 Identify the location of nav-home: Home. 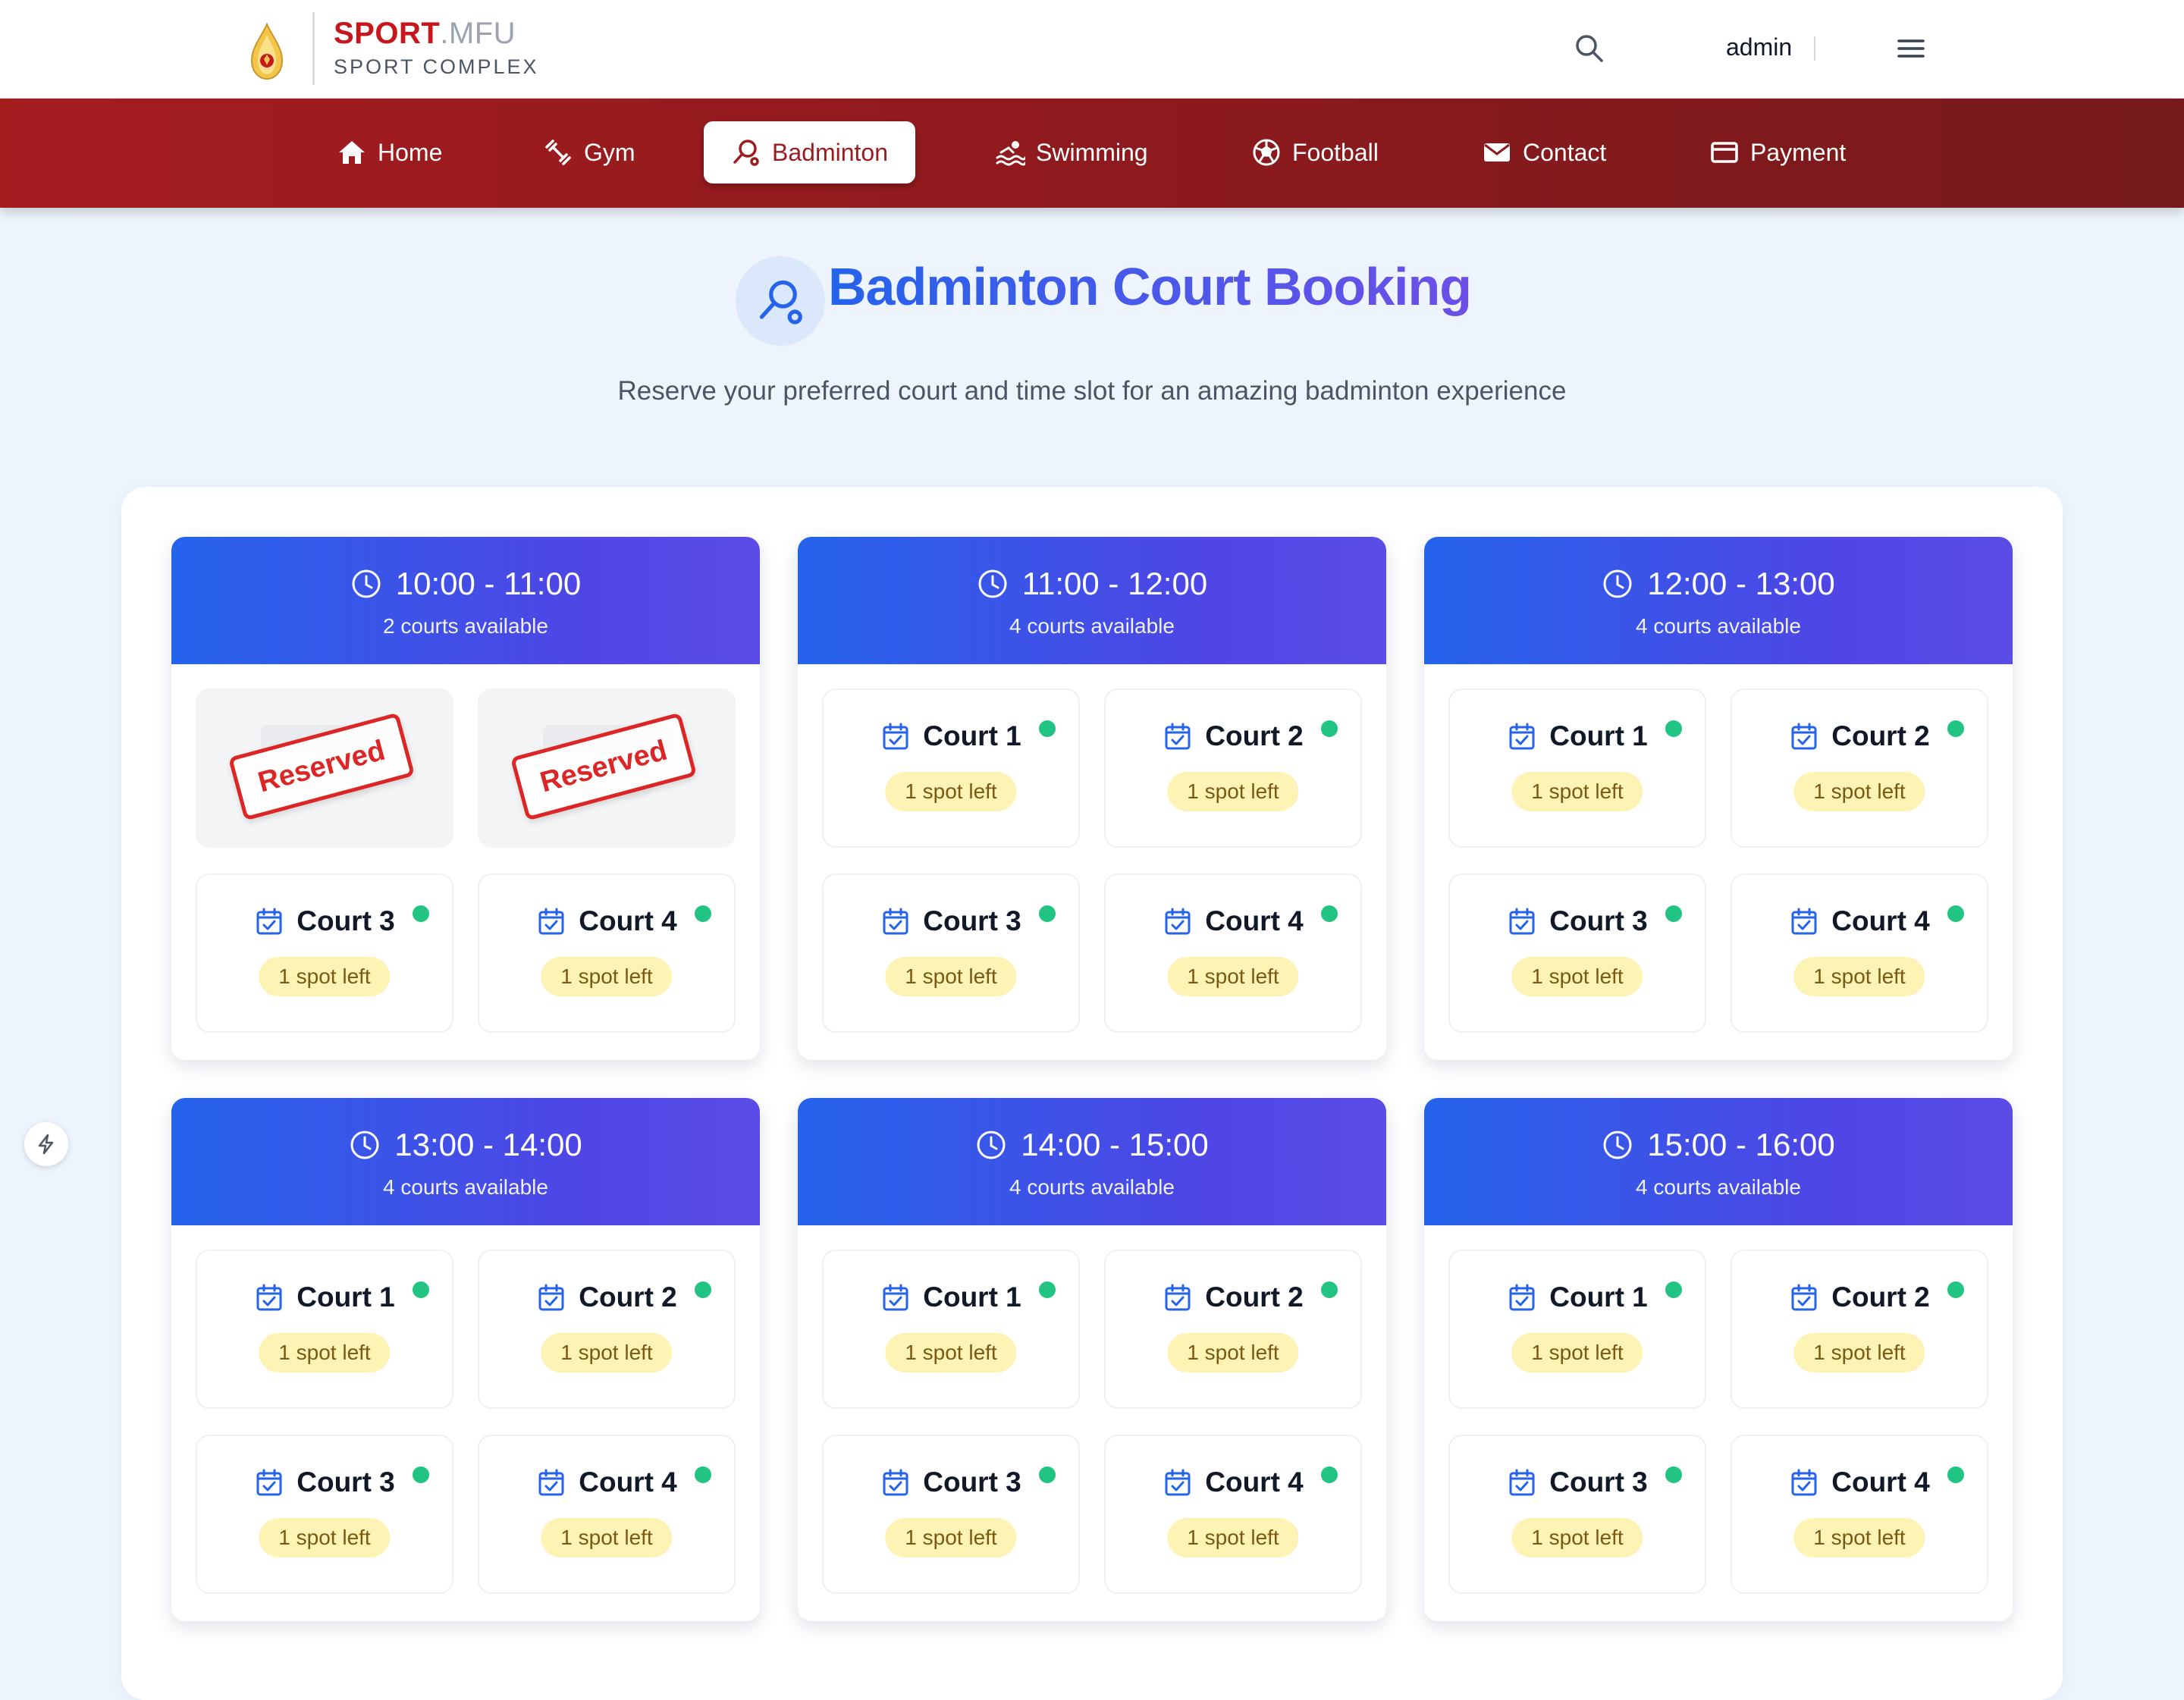
(389, 152).